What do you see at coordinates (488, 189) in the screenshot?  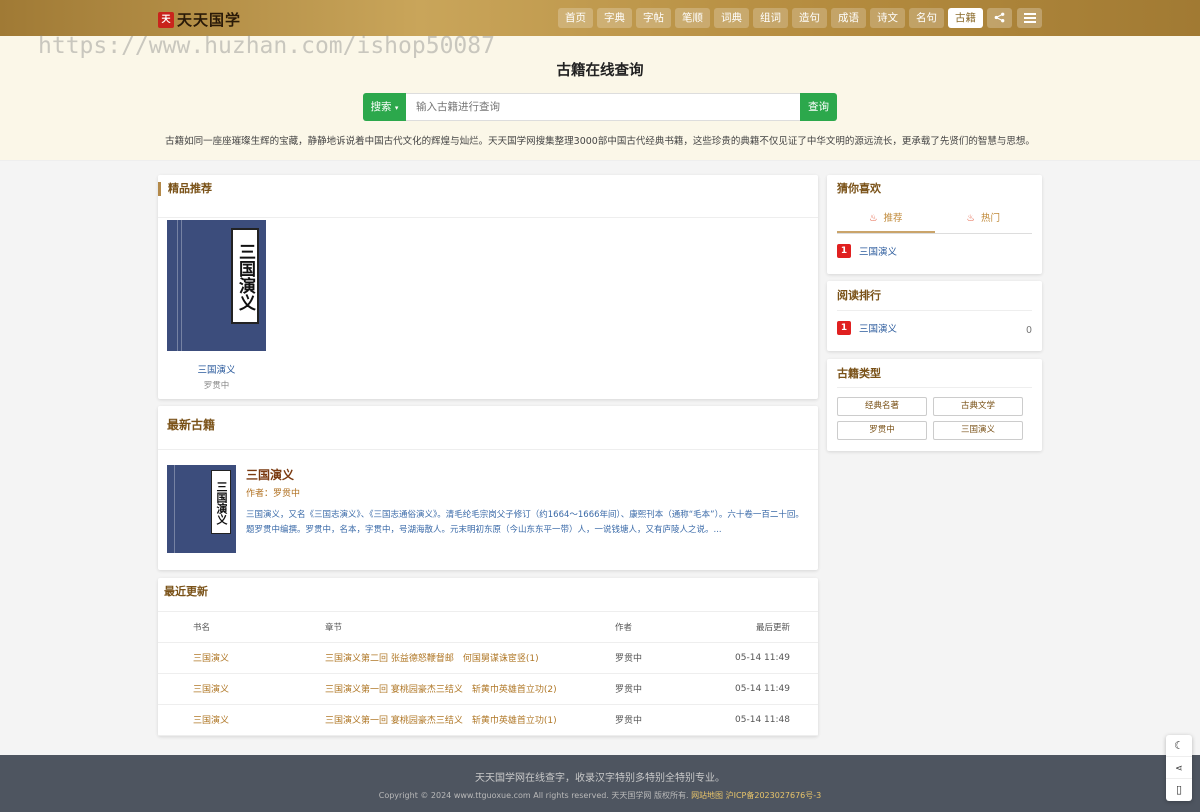 I see `featured-title: 精品推荐` at bounding box center [488, 189].